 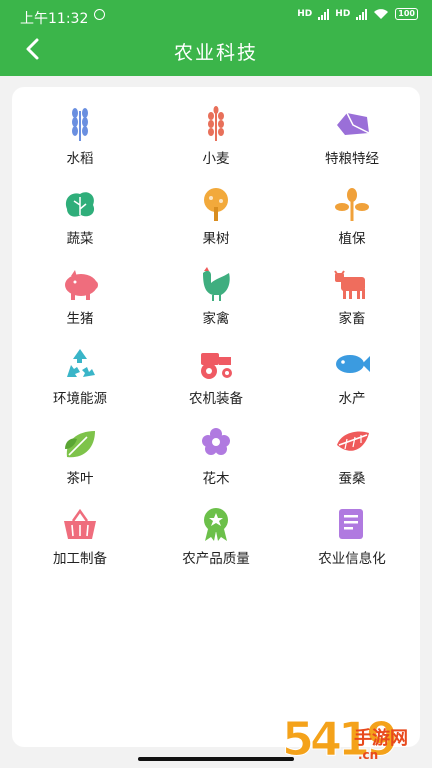 I want to click on signal-label-2: HD, so click(x=343, y=14).